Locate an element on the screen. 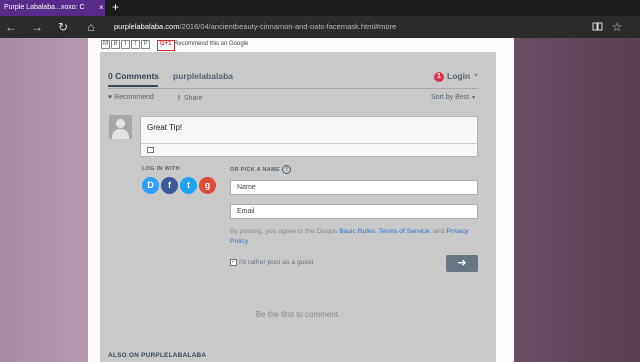  content-margin-left is located at coordinates (94, 200).